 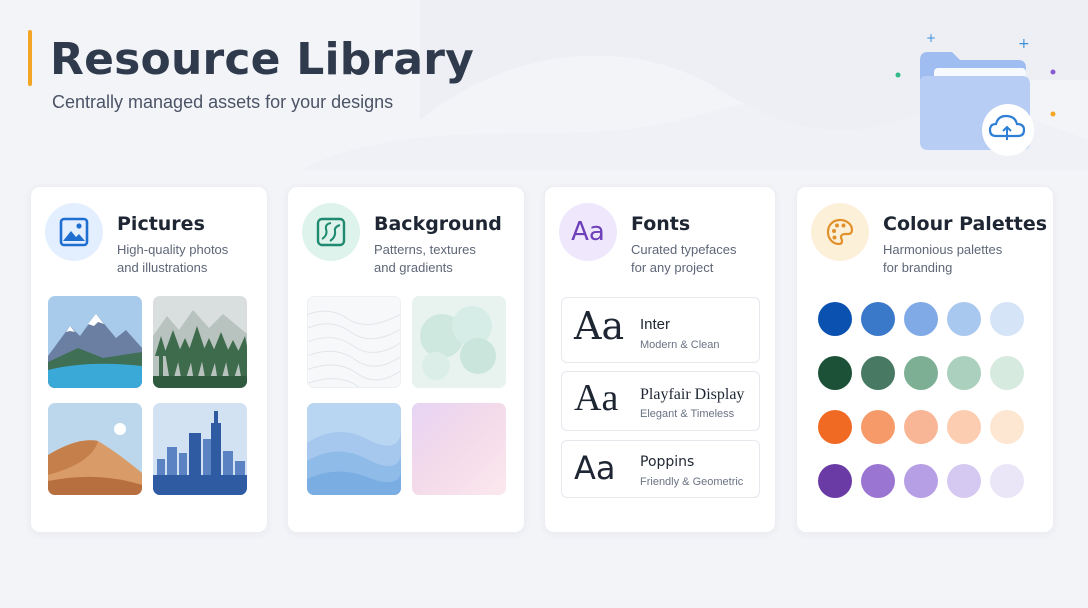 What do you see at coordinates (200, 449) in the screenshot?
I see `city-skyline-thumbnail` at bounding box center [200, 449].